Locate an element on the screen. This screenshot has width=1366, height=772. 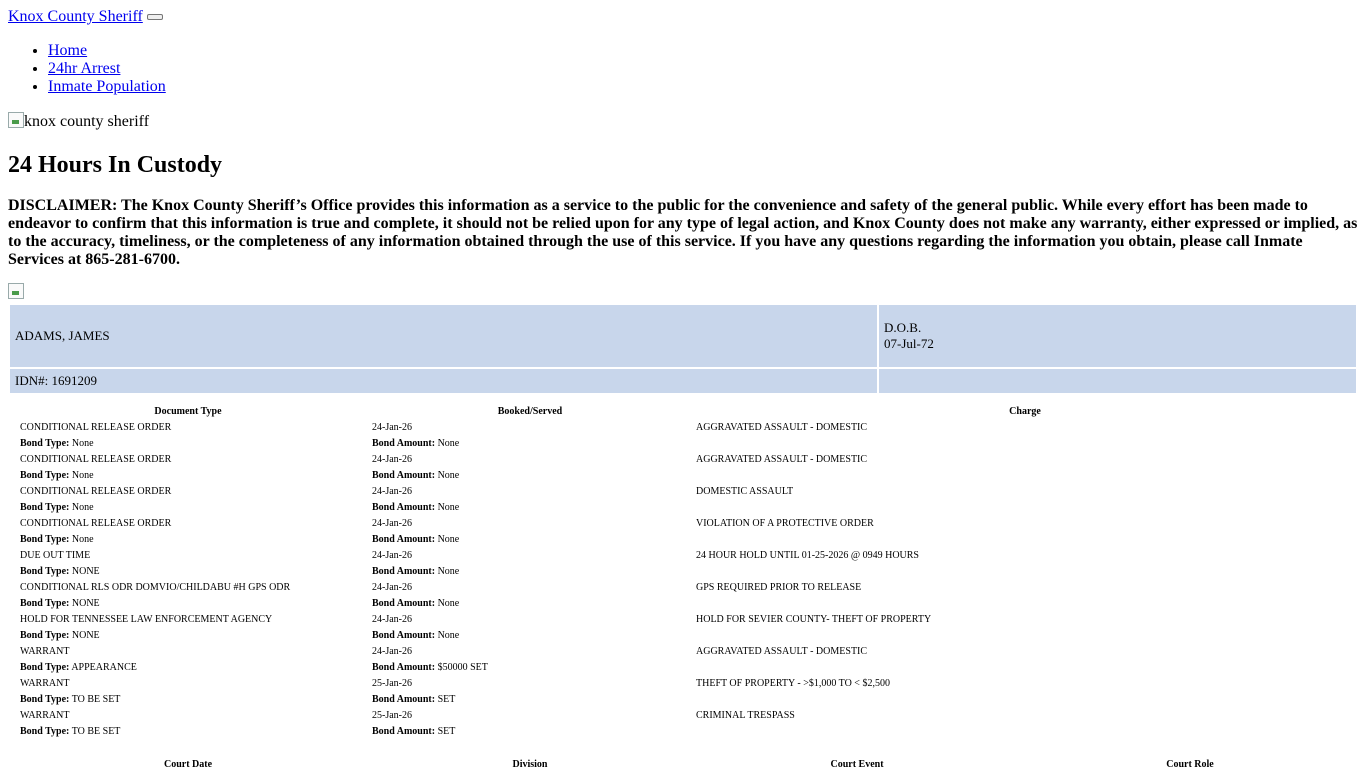
navbar: Knox County Sheriff is located at coordinates (85, 18).